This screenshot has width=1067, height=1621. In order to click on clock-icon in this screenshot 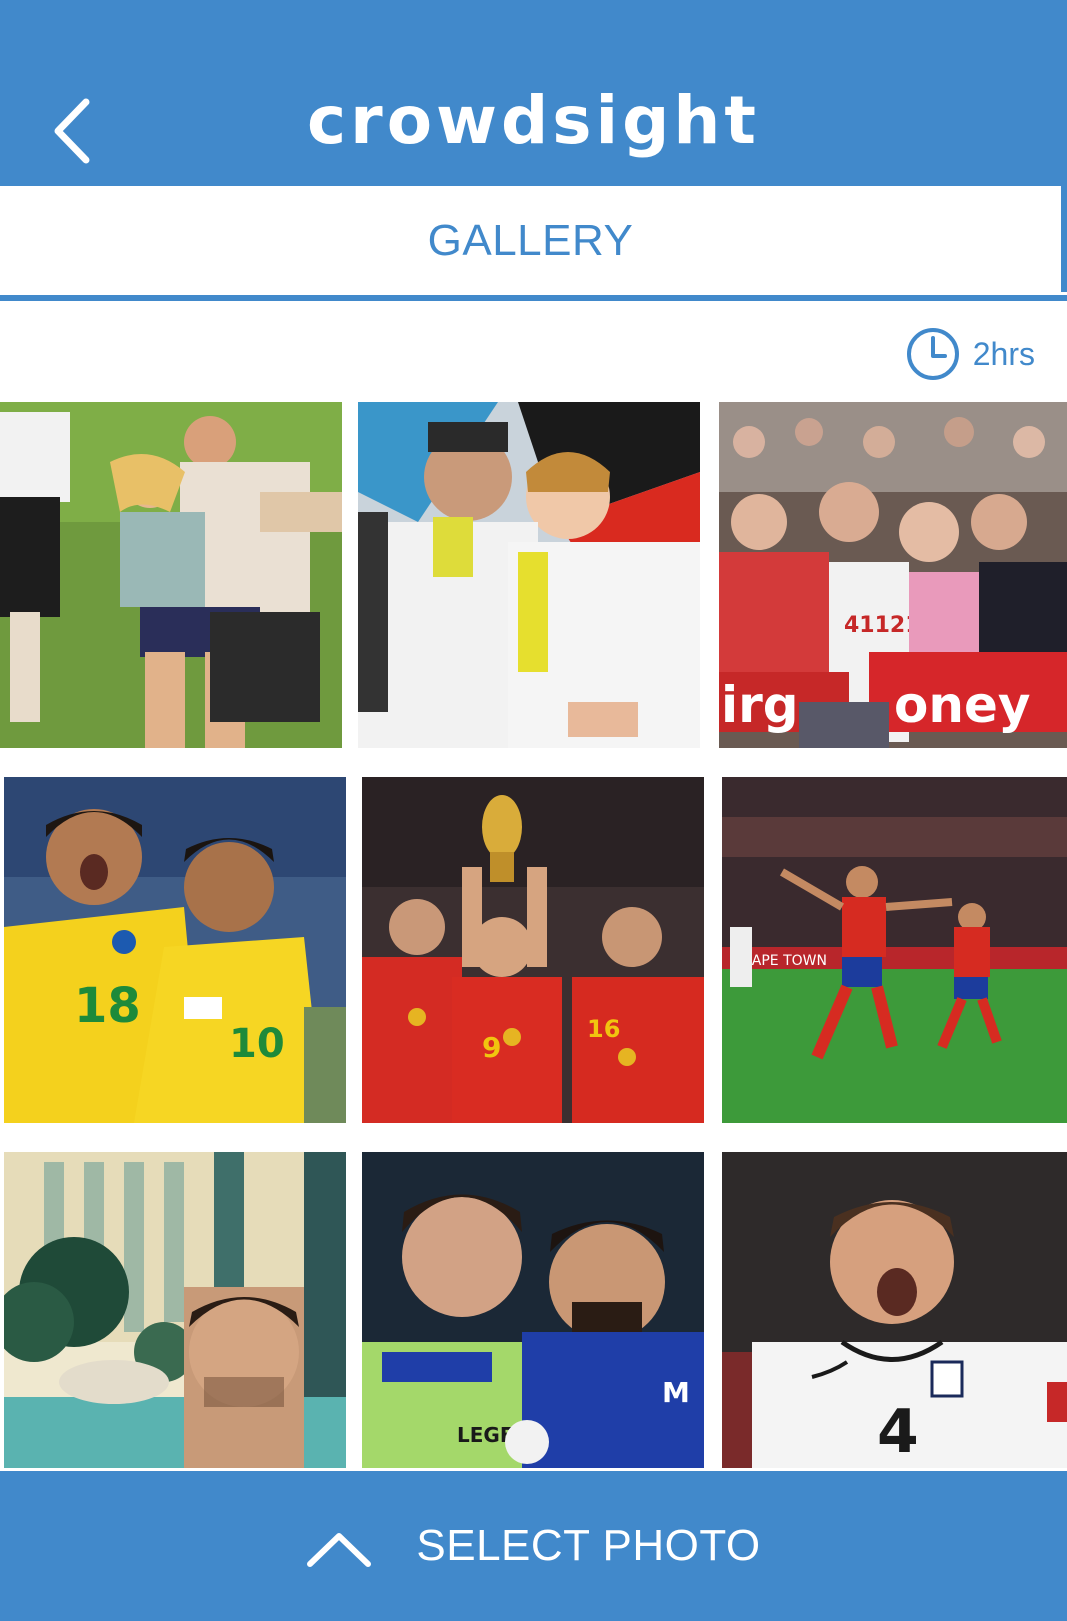, I will do `click(933, 354)`.